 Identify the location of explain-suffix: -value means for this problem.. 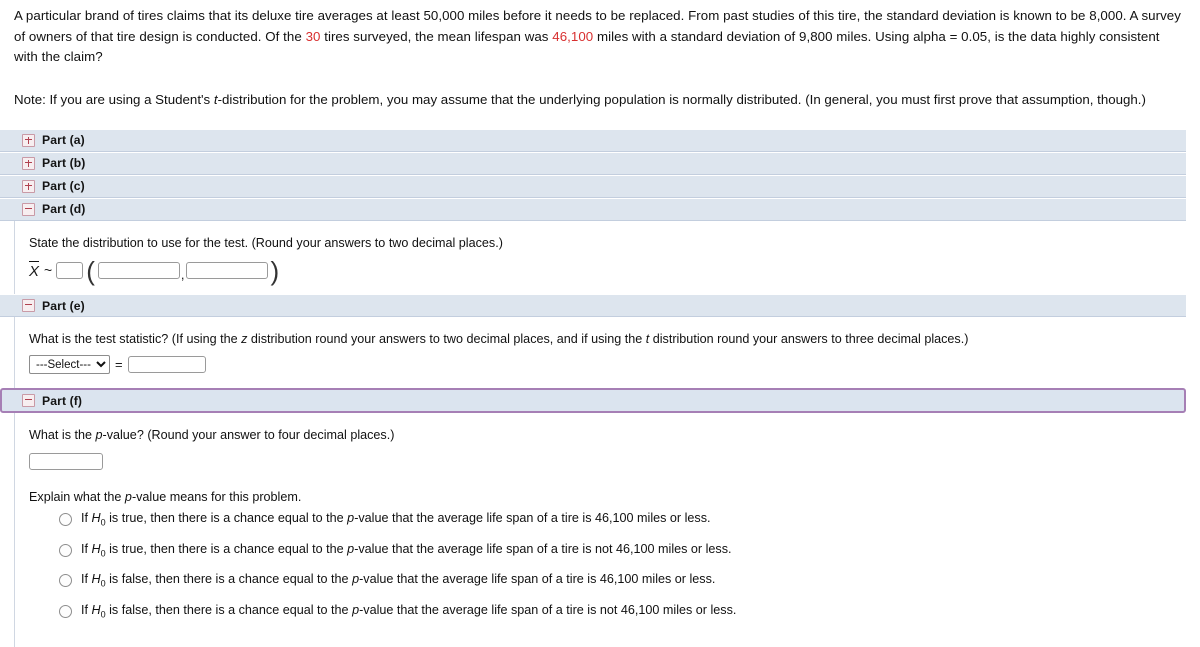
(216, 497).